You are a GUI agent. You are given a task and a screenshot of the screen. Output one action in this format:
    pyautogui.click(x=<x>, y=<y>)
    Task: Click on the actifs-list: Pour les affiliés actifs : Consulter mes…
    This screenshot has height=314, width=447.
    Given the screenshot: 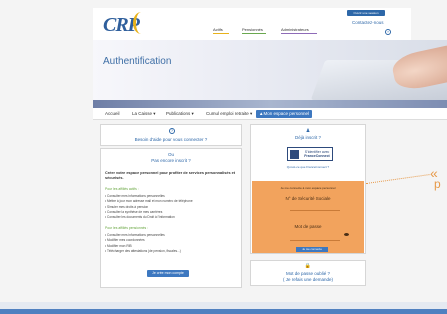 What is the action you would take?
    pyautogui.click(x=149, y=203)
    